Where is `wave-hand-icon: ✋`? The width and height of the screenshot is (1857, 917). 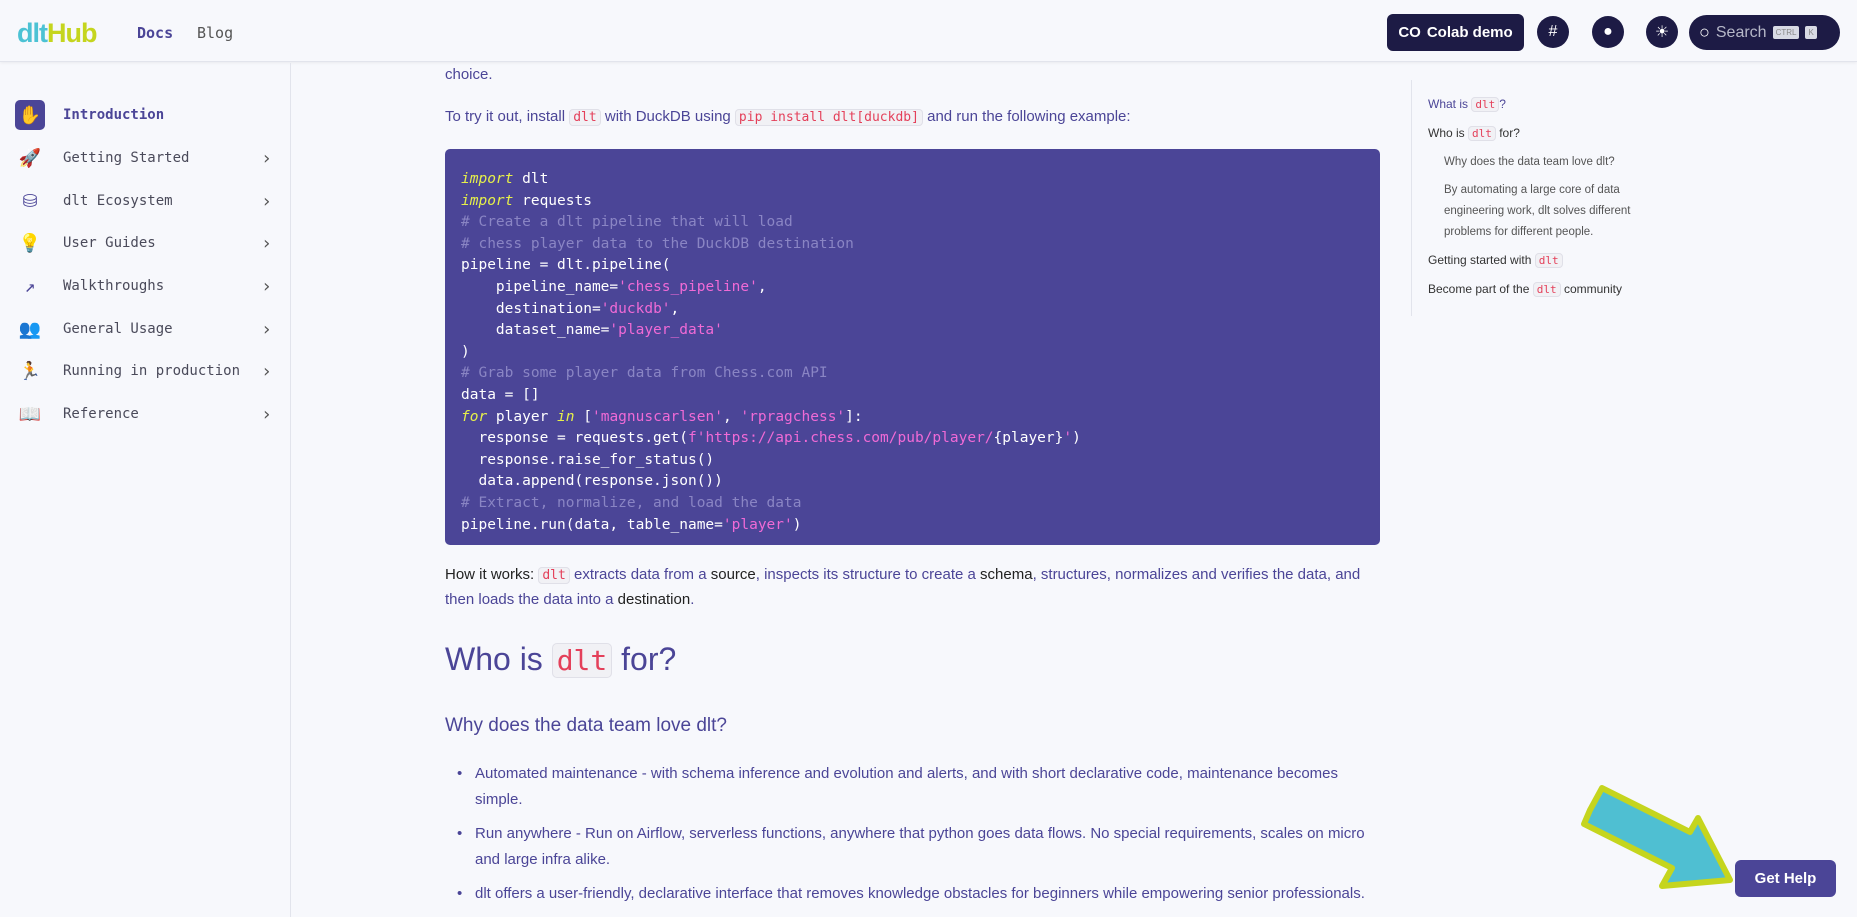
wave-hand-icon: ✋ is located at coordinates (30, 115).